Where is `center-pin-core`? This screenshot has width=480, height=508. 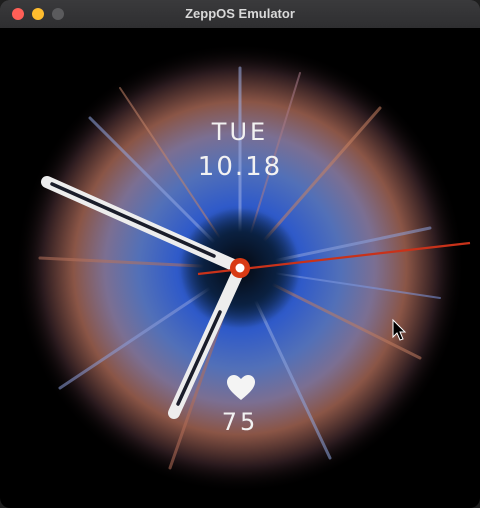
center-pin-core is located at coordinates (240, 268).